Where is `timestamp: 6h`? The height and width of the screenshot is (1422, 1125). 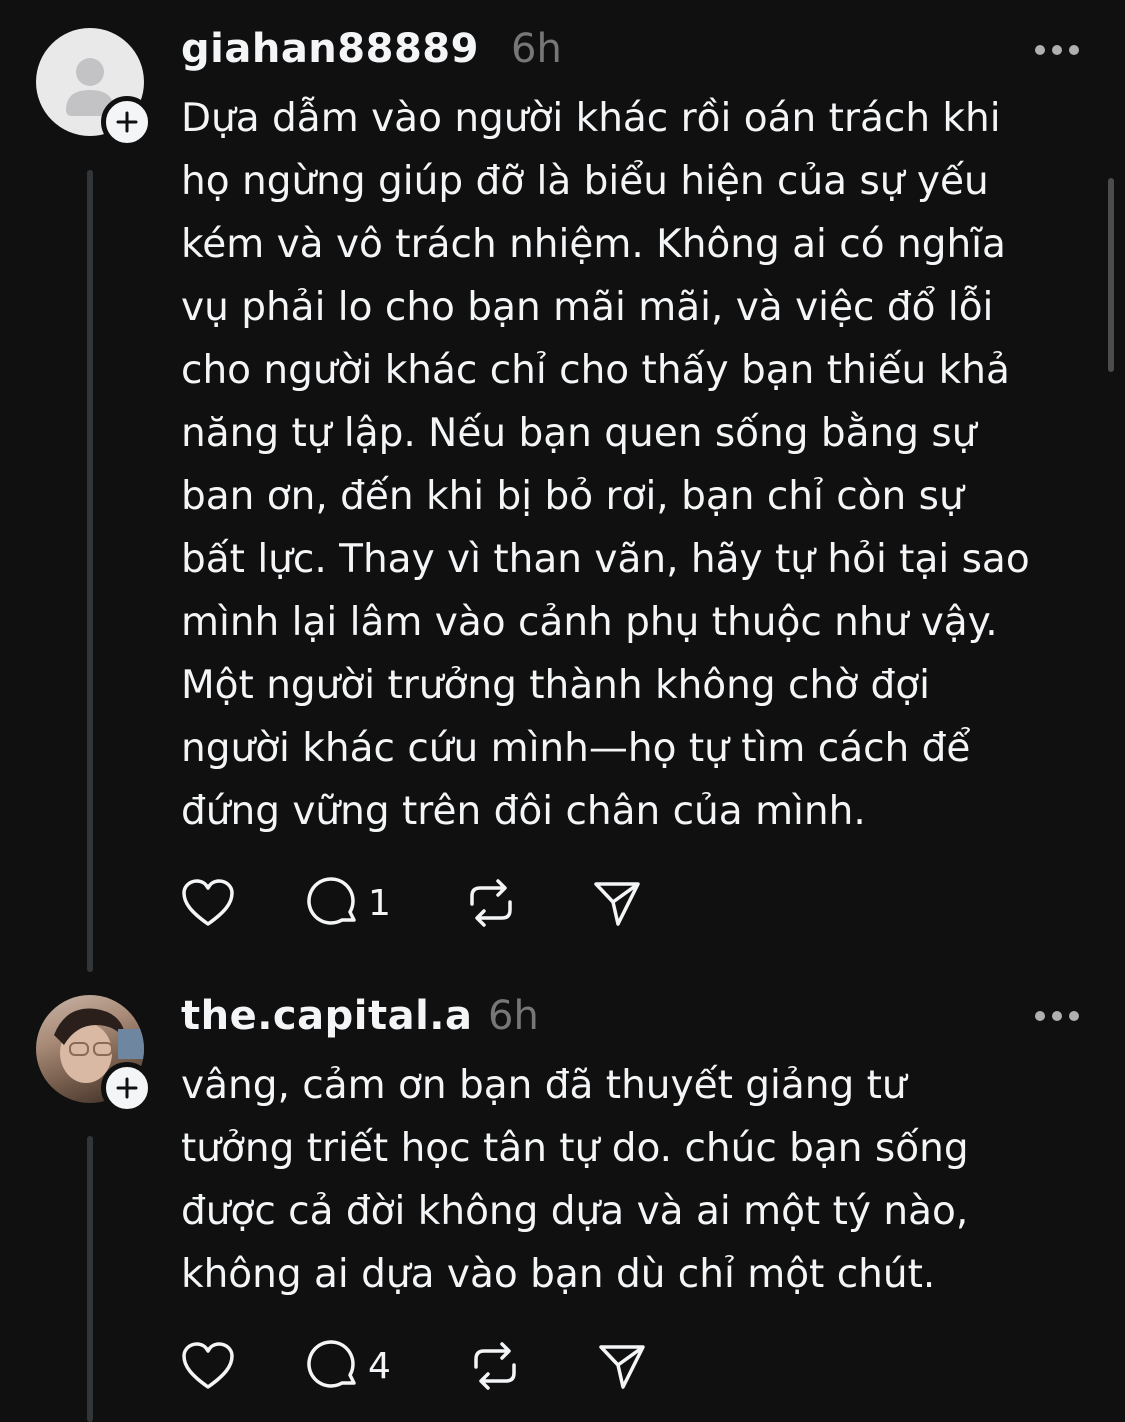
timestamp: 6h is located at coordinates (513, 1016).